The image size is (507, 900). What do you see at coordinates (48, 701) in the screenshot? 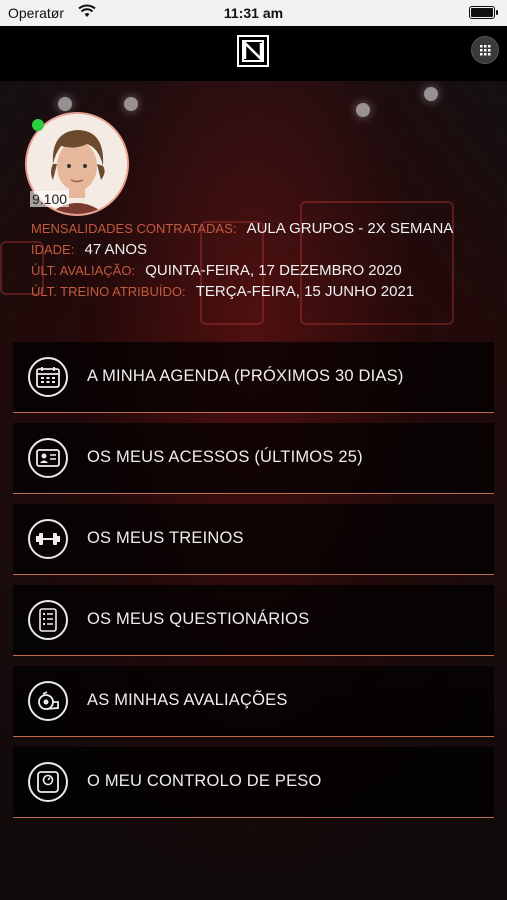
I see `measuring-tape-icon` at bounding box center [48, 701].